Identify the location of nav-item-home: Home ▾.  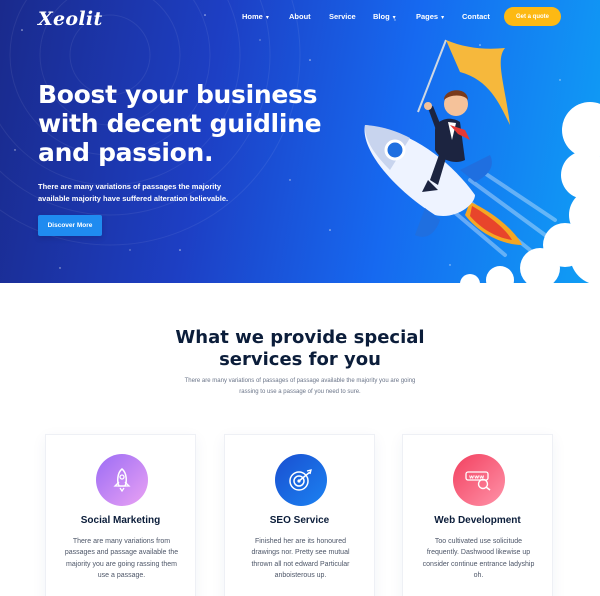
(255, 16).